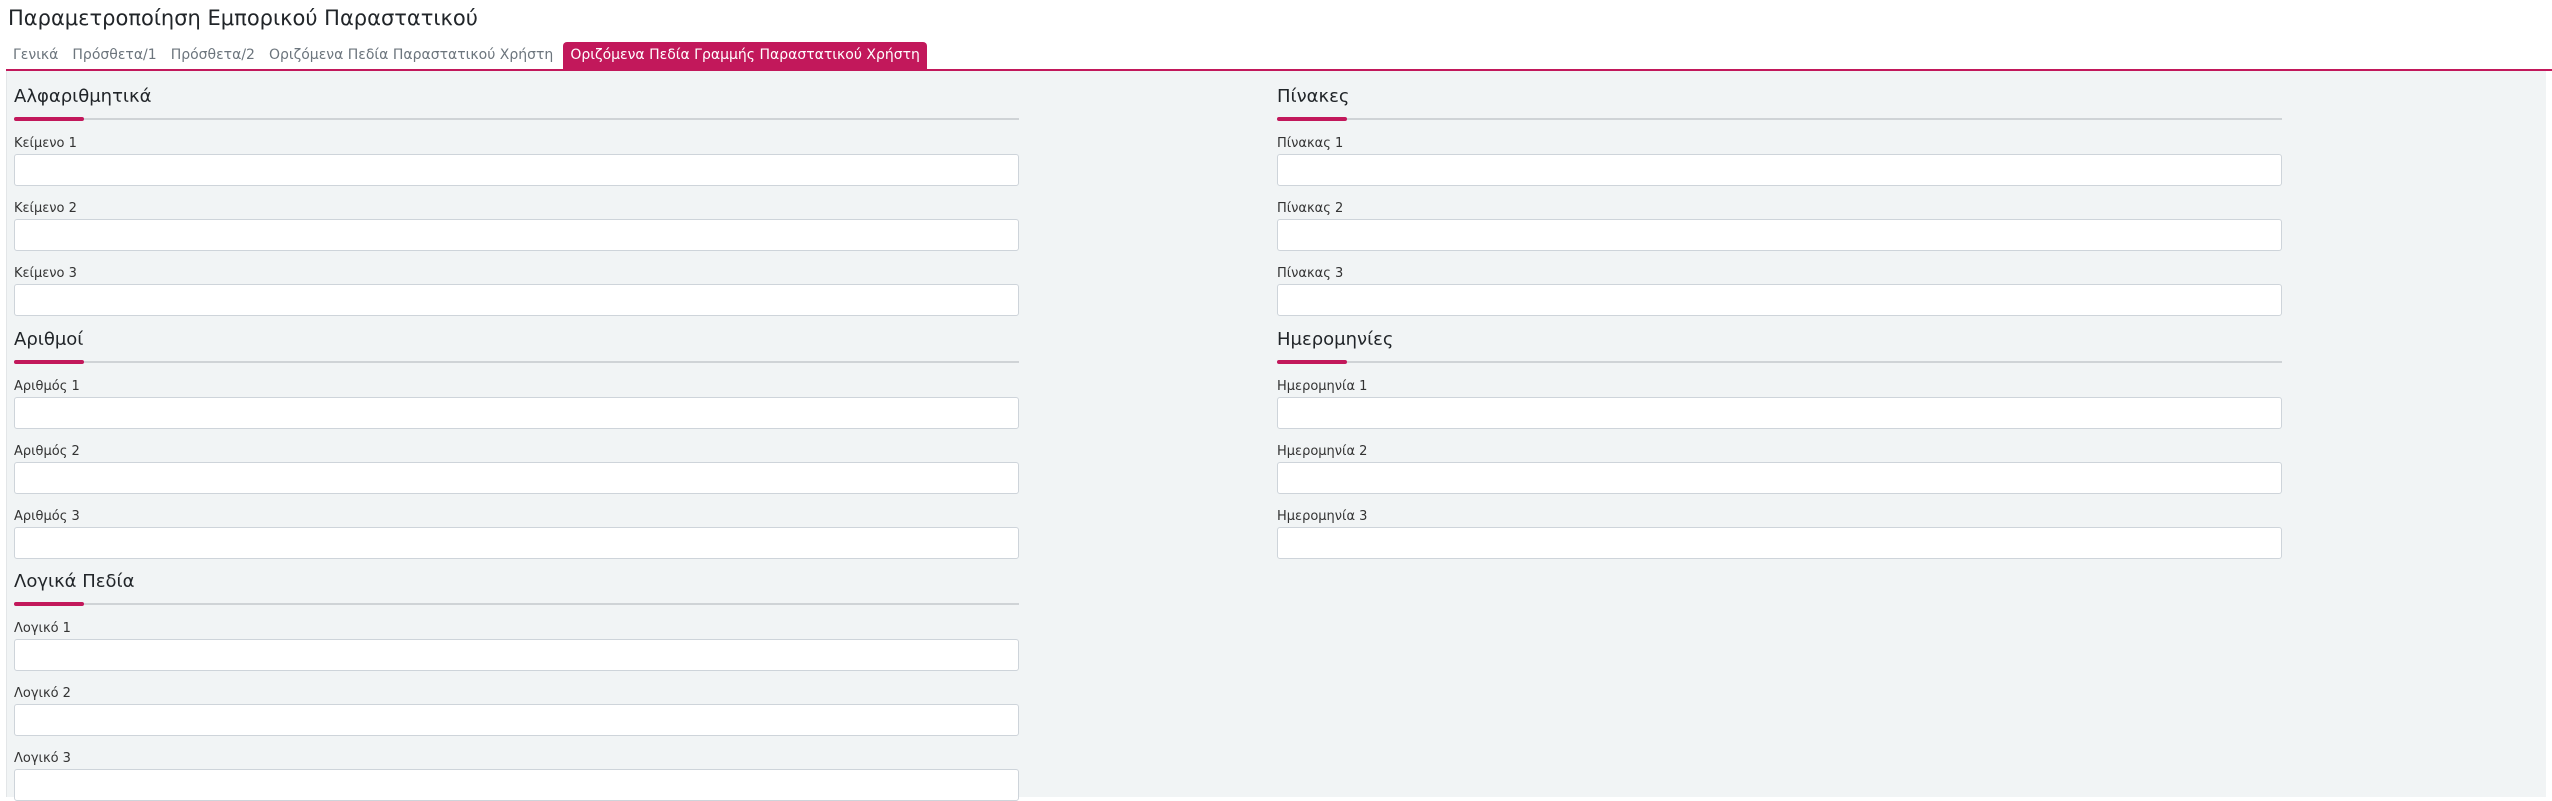 This screenshot has width=2552, height=801. What do you see at coordinates (1335, 339) in the screenshot?
I see `section-title: Ημερομηνίες` at bounding box center [1335, 339].